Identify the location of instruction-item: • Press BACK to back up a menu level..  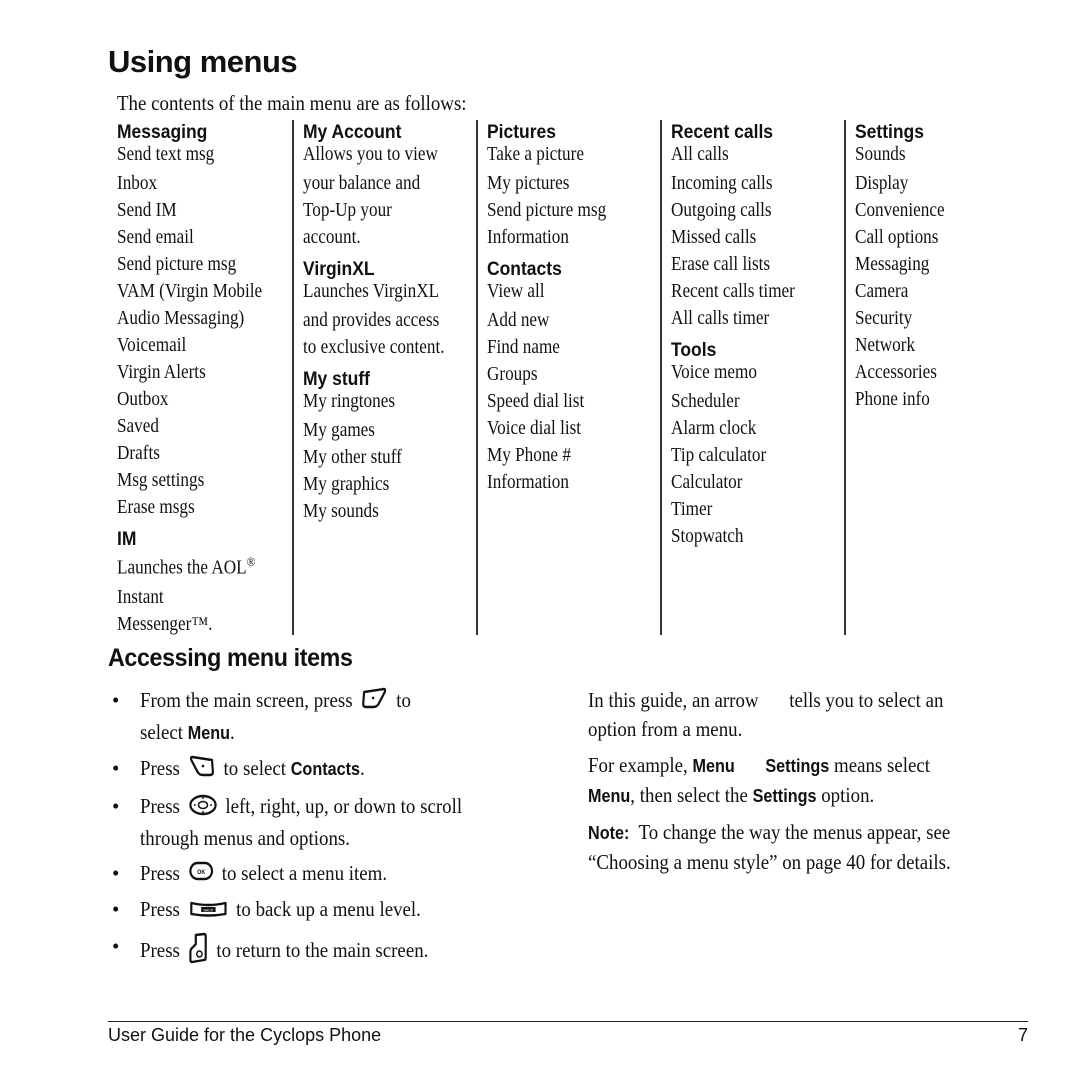
(330, 910).